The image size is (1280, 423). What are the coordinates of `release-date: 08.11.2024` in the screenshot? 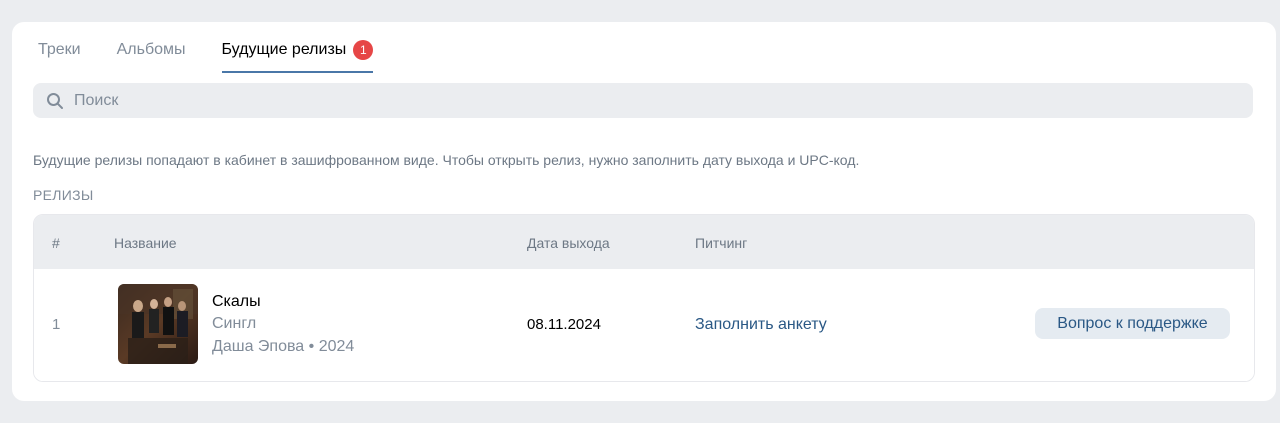 It's located at (564, 324).